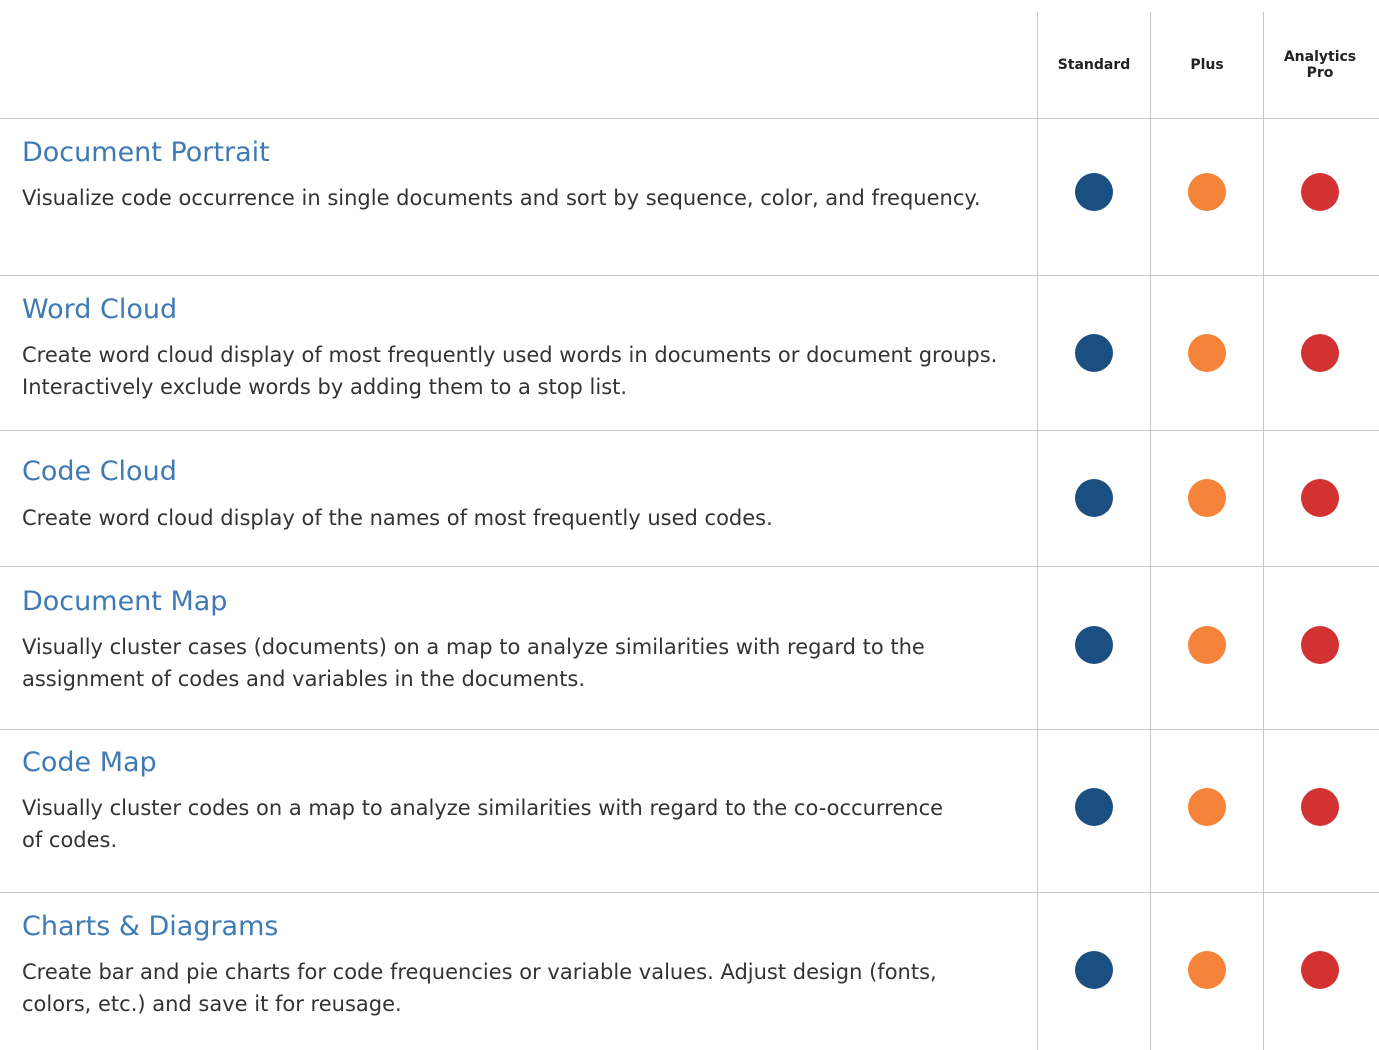  What do you see at coordinates (146, 152) in the screenshot?
I see `feature-title: Document Portrait` at bounding box center [146, 152].